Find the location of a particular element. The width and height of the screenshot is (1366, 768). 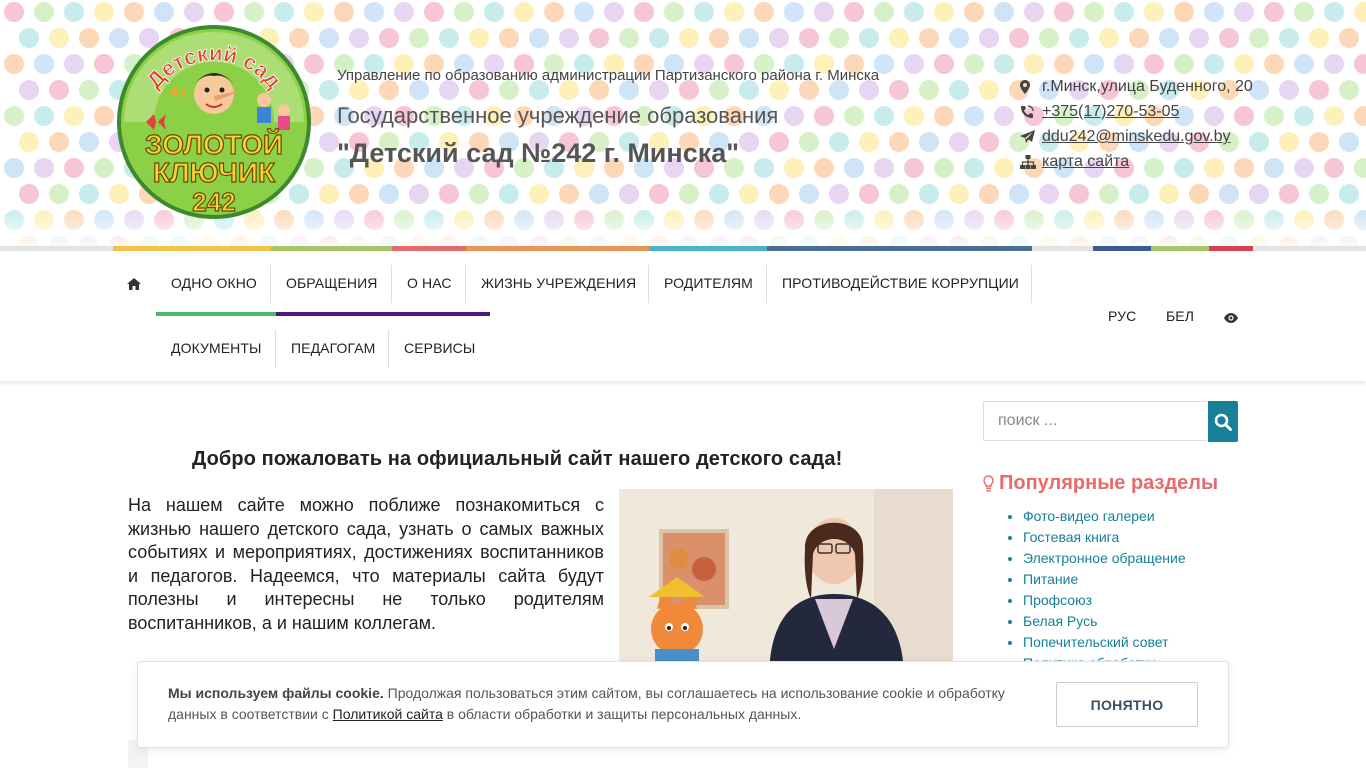

search-button is located at coordinates (1223, 421).